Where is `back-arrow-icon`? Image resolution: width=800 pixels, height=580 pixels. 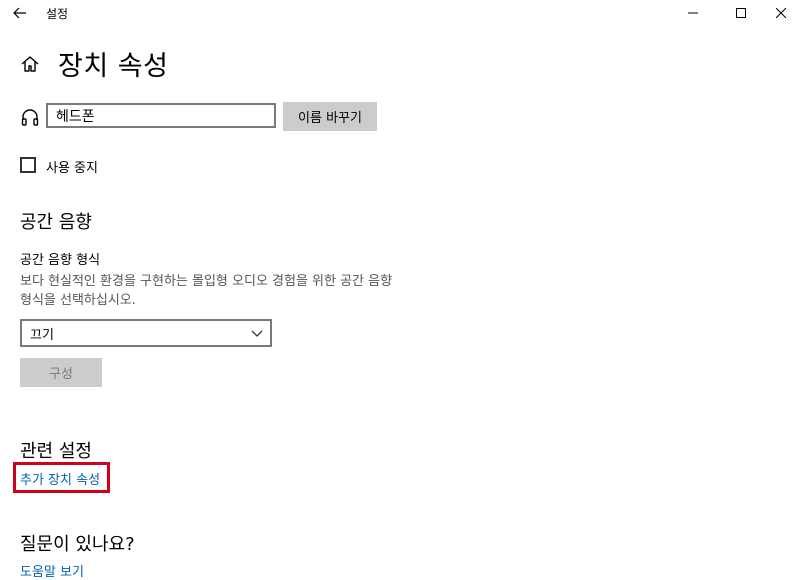 back-arrow-icon is located at coordinates (19, 13).